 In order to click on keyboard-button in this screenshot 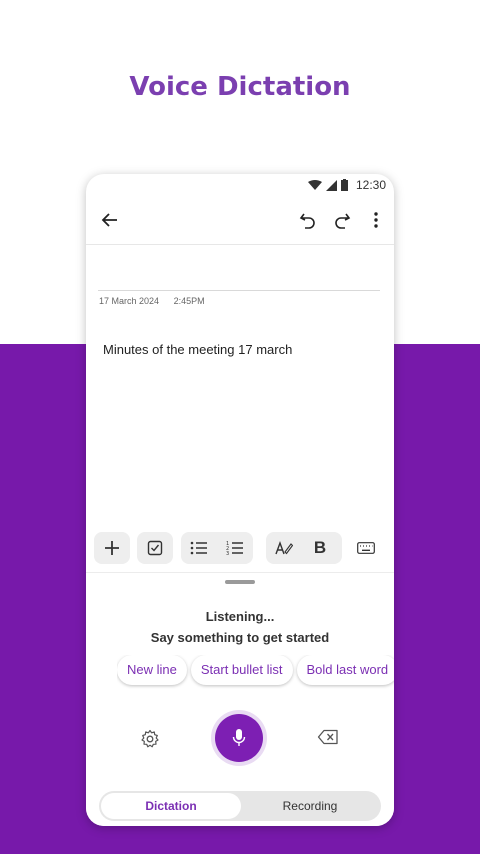, I will do `click(366, 548)`.